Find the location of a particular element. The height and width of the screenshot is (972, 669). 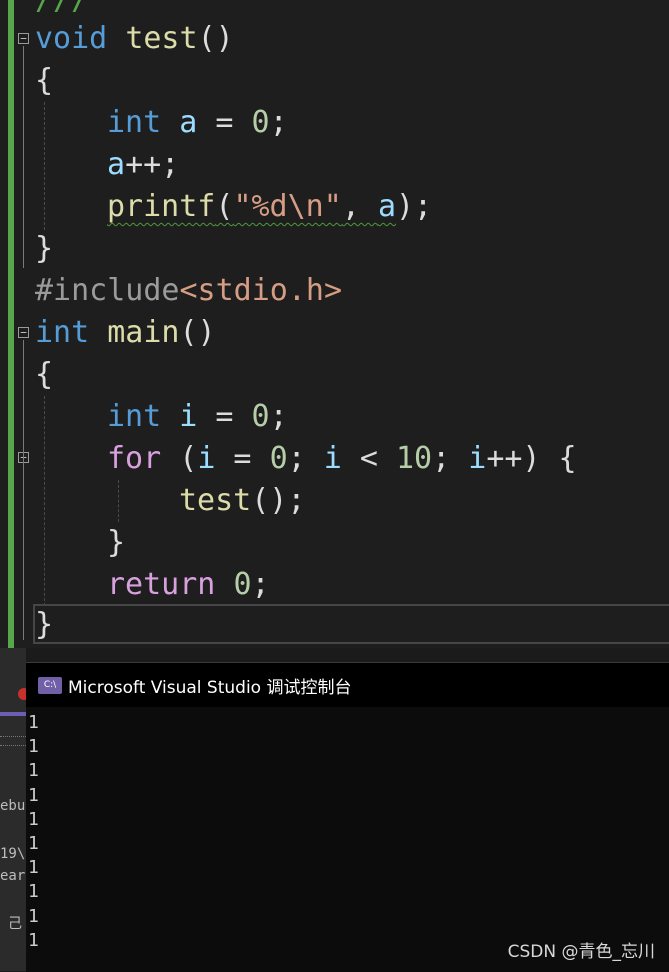

comment-fragment: /// is located at coordinates (62, 10).